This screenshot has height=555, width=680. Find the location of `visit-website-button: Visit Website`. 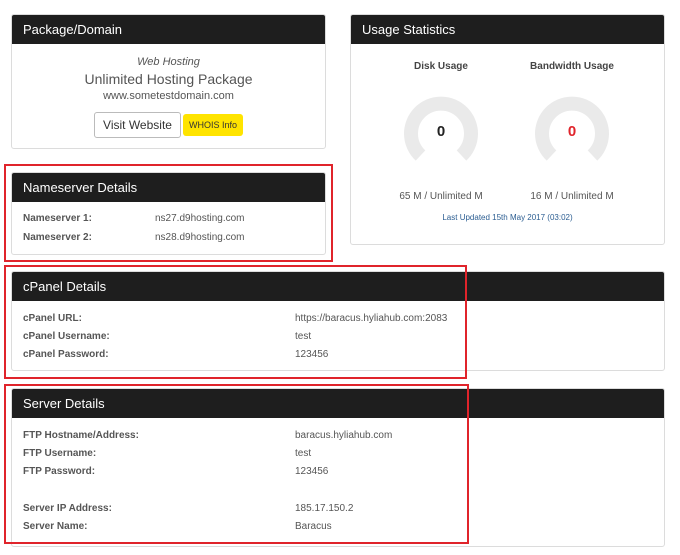

visit-website-button: Visit Website is located at coordinates (137, 125).